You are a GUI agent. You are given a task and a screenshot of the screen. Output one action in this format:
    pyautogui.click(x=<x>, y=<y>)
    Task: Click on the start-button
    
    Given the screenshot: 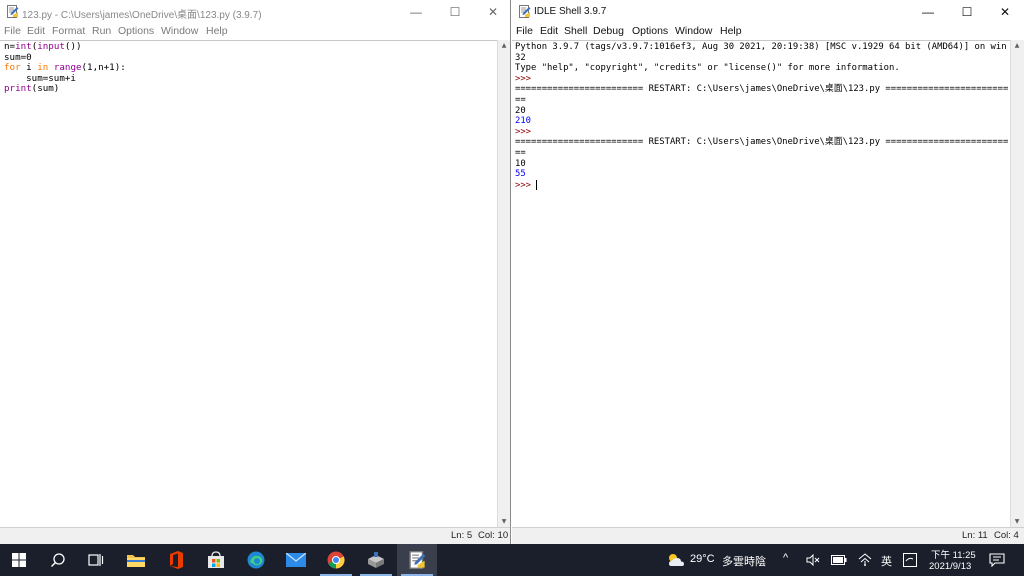 What is the action you would take?
    pyautogui.click(x=20, y=560)
    